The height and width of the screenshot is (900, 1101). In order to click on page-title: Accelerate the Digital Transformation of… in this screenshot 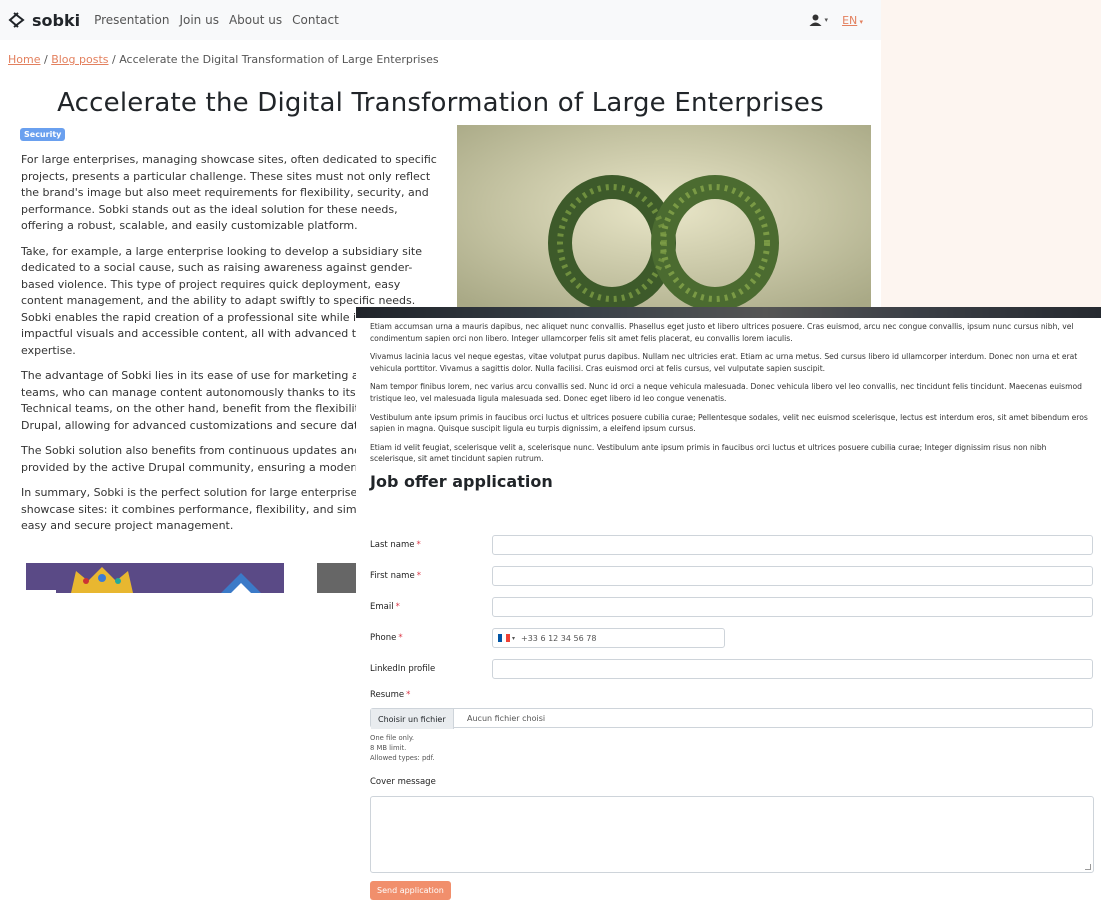, I will do `click(440, 103)`.